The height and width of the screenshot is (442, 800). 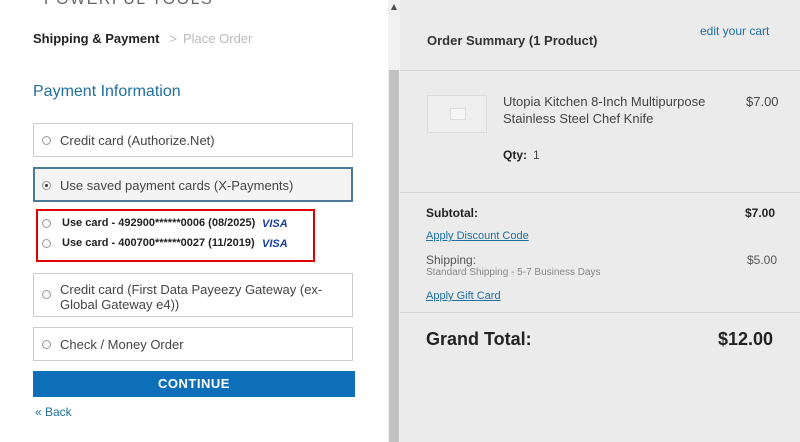 What do you see at coordinates (513, 272) in the screenshot?
I see `shipping-method: Standard Shipping - 5-7 Business Days` at bounding box center [513, 272].